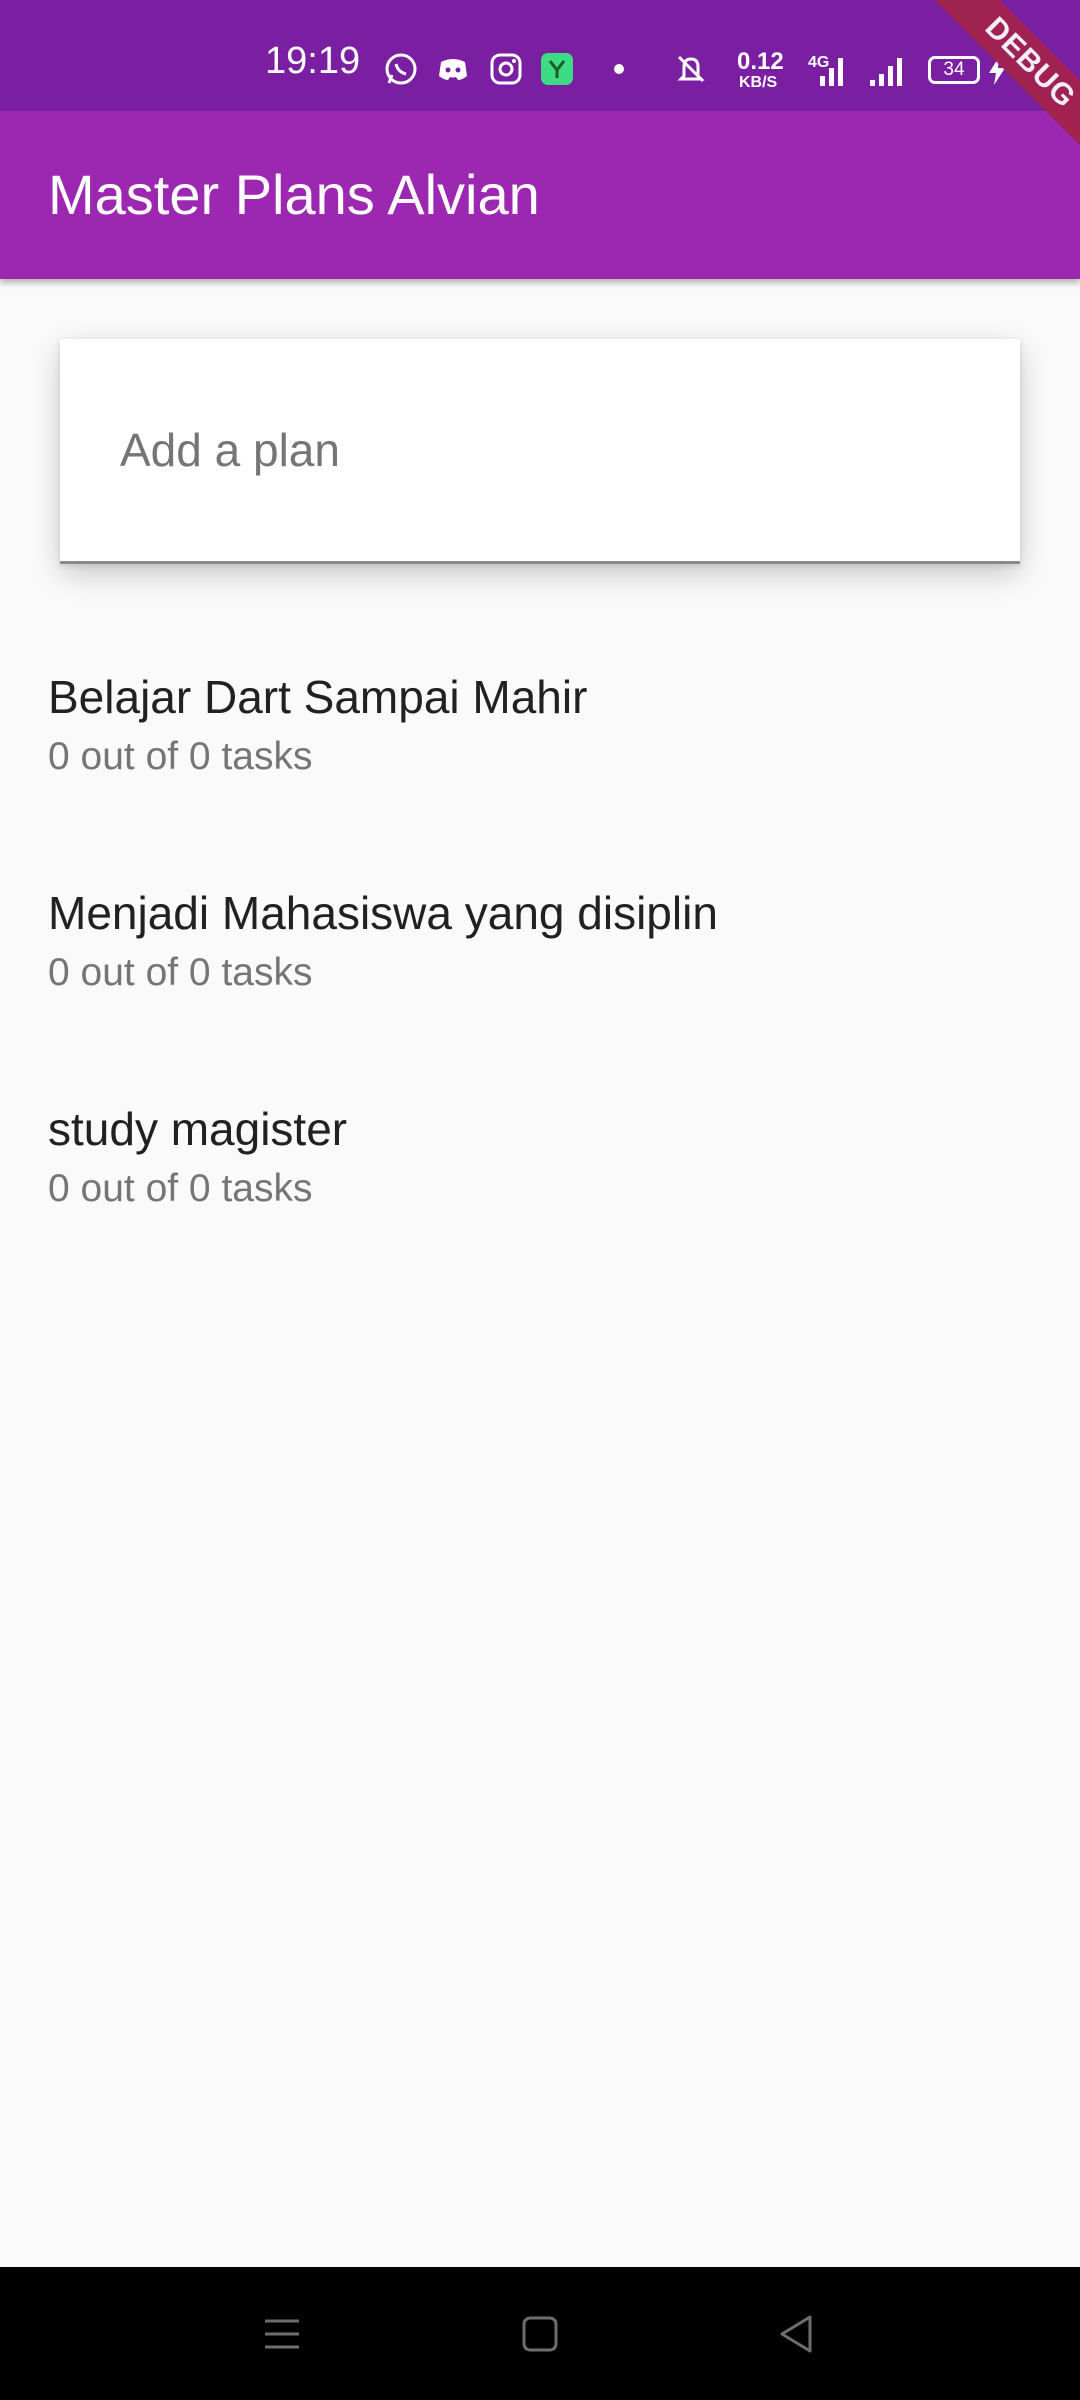 This screenshot has width=1080, height=2400. What do you see at coordinates (282, 2334) in the screenshot?
I see `menu-icon` at bounding box center [282, 2334].